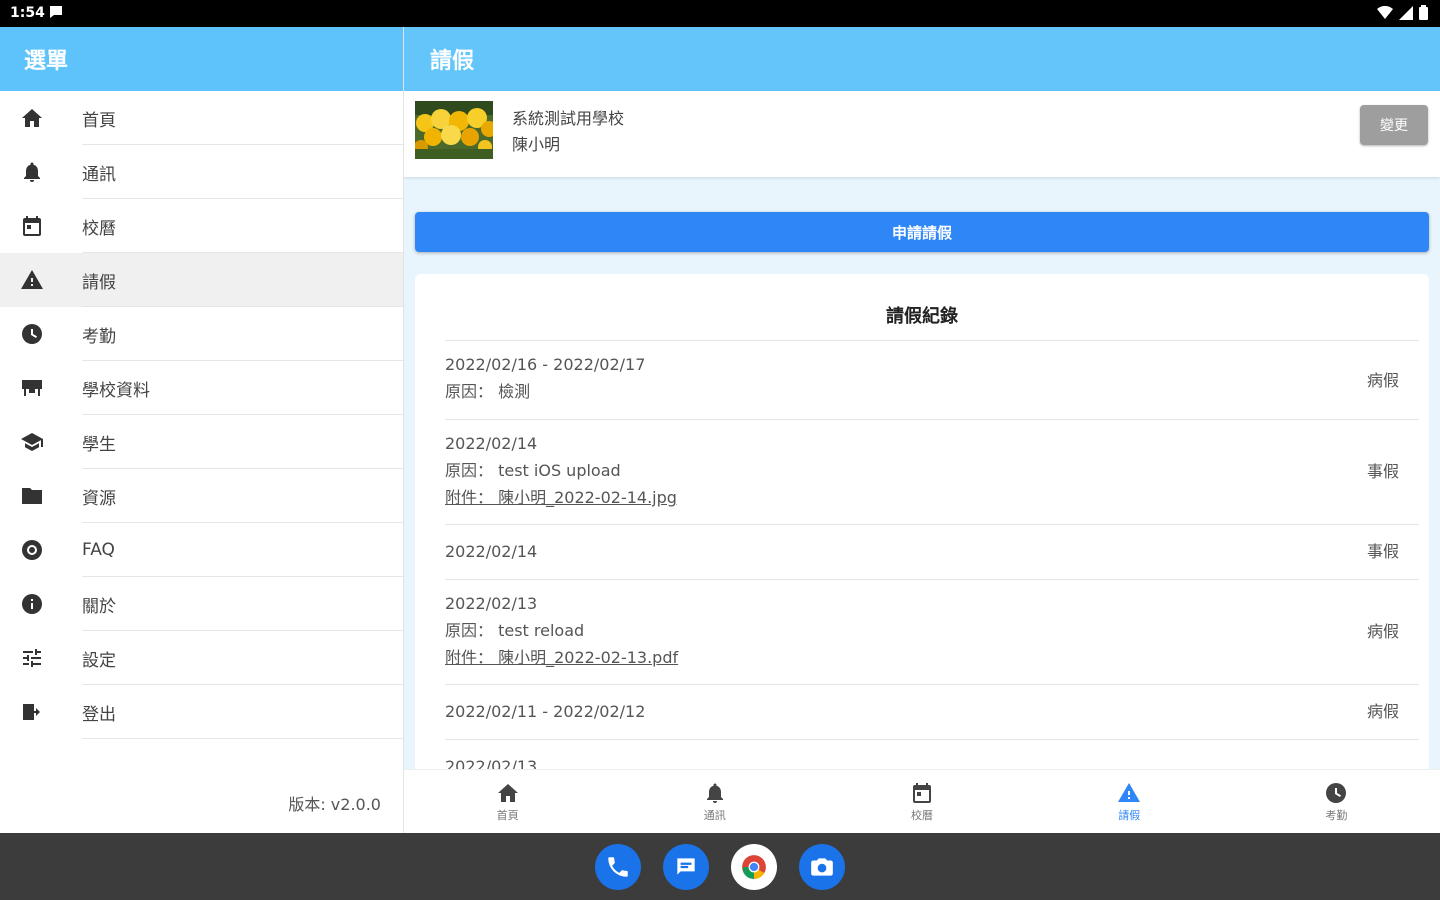 The height and width of the screenshot is (900, 1440). I want to click on school-icon, so click(32, 388).